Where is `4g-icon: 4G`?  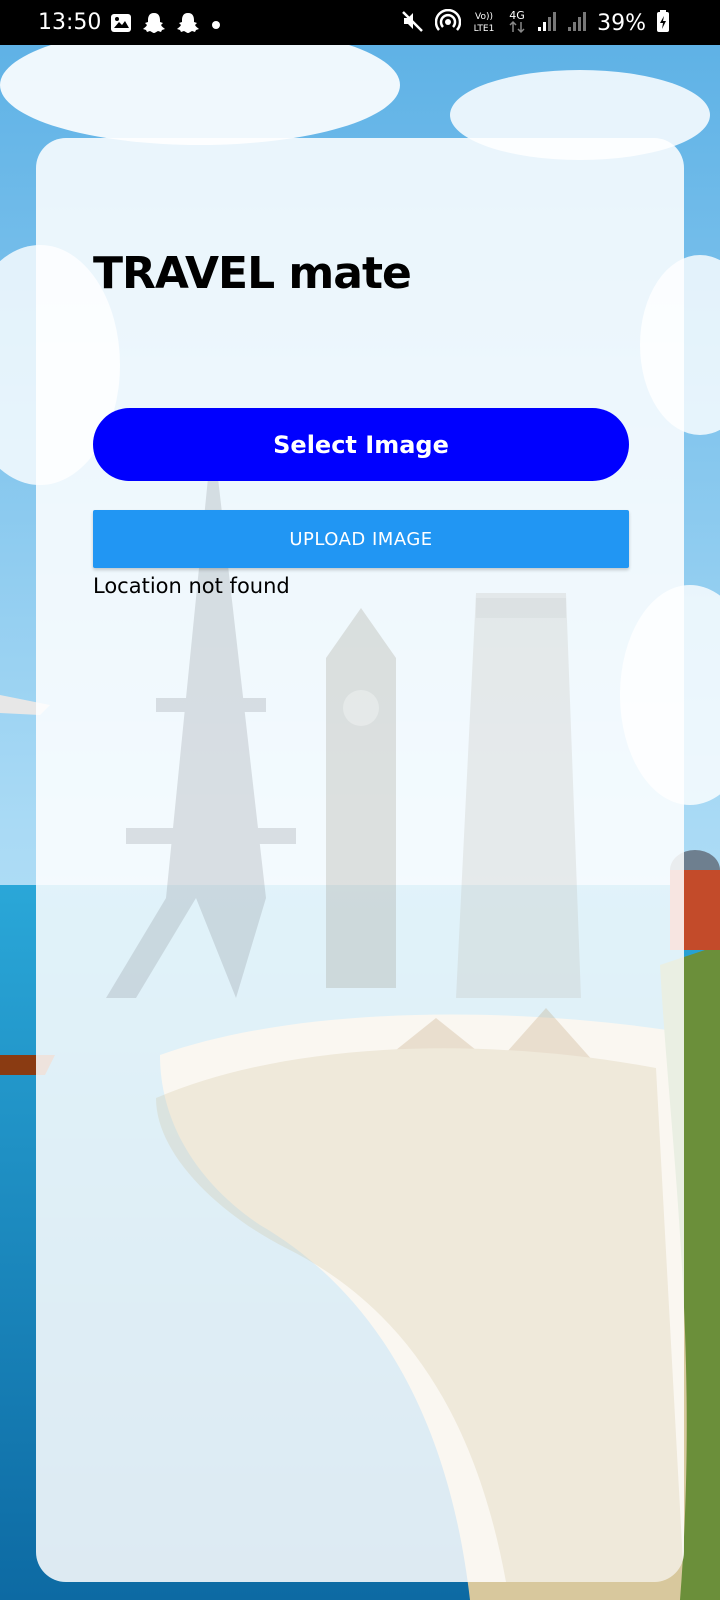
4g-icon: 4G is located at coordinates (517, 23).